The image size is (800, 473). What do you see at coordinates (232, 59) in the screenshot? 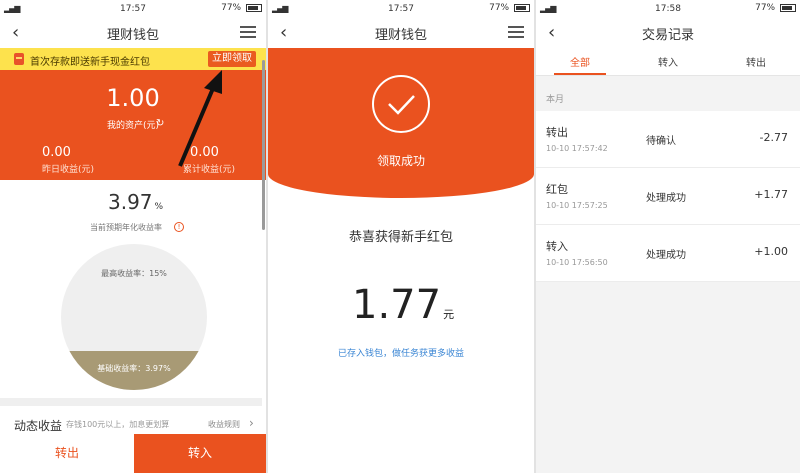
I see `claim-now-button: 立即领取` at bounding box center [232, 59].